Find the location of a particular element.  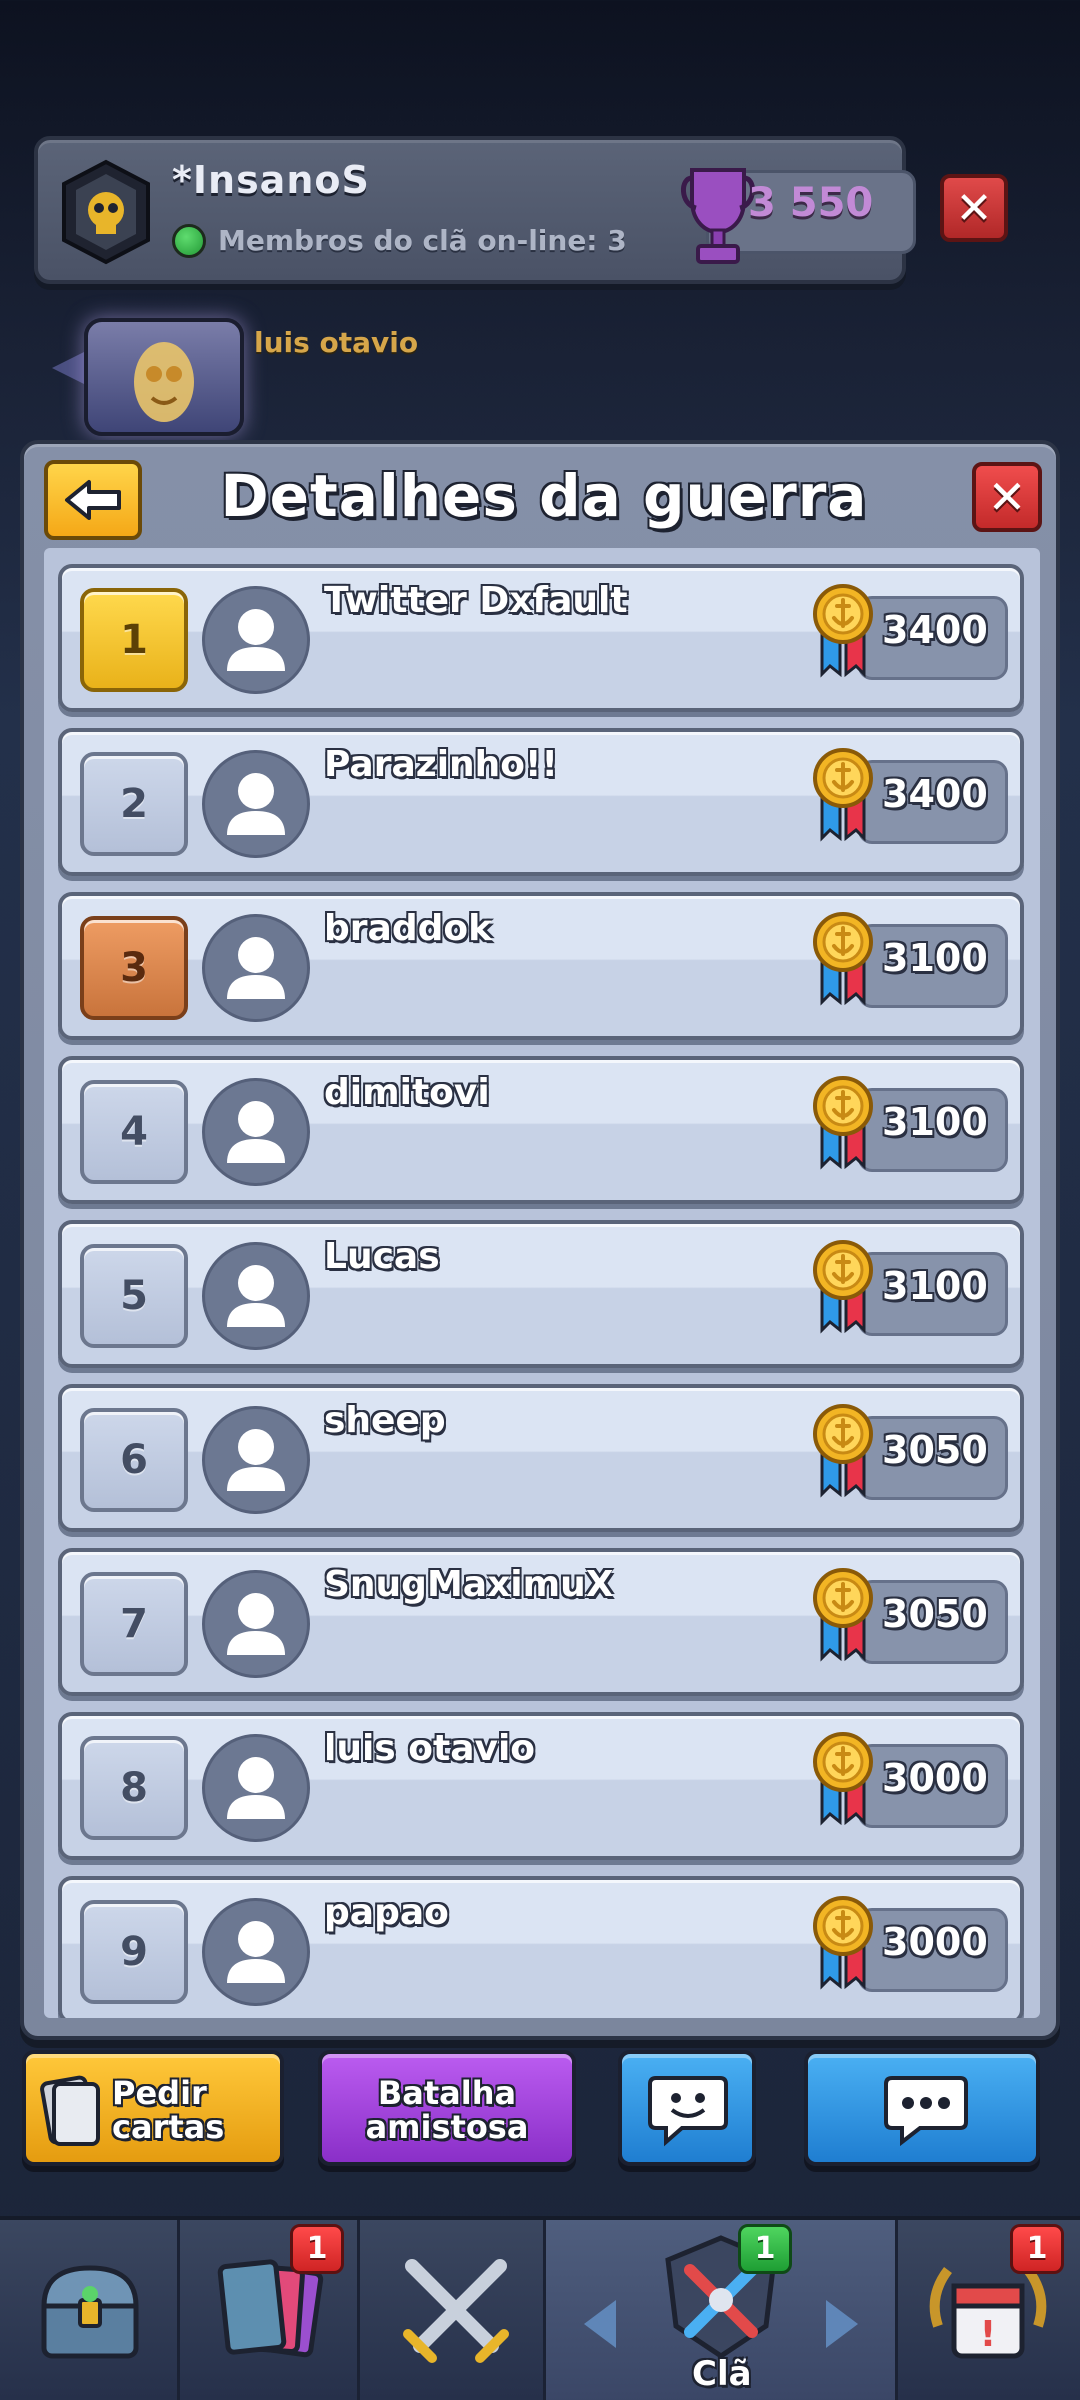

clan-name: *InsanoS is located at coordinates (271, 180).